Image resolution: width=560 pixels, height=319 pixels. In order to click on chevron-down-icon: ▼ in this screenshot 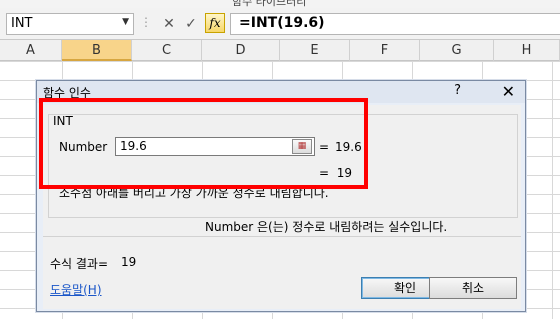, I will do `click(125, 22)`.